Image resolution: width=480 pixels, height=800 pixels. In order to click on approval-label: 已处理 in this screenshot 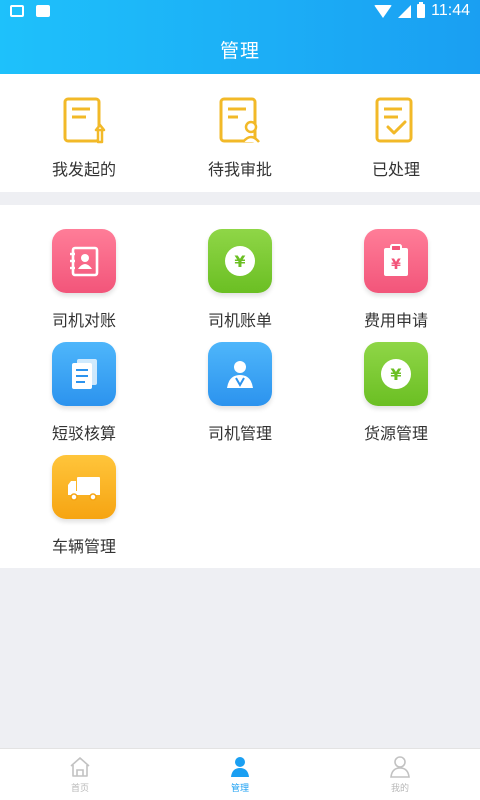, I will do `click(395, 170)`.